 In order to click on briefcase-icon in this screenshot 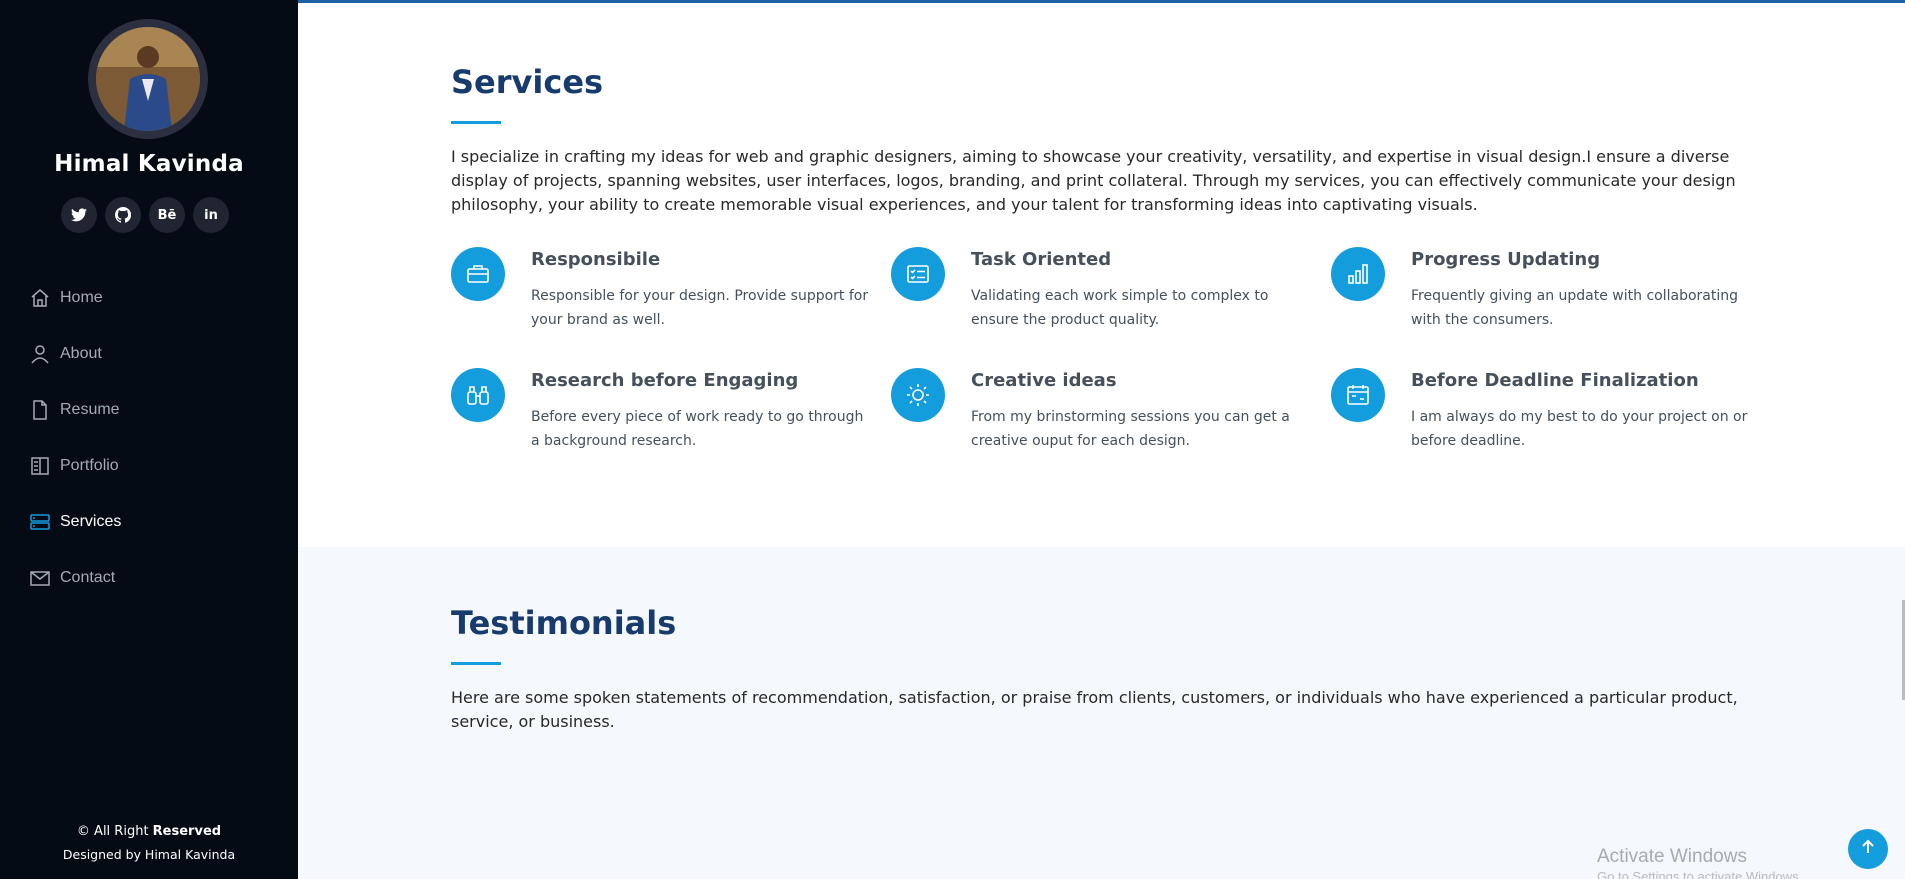, I will do `click(478, 274)`.